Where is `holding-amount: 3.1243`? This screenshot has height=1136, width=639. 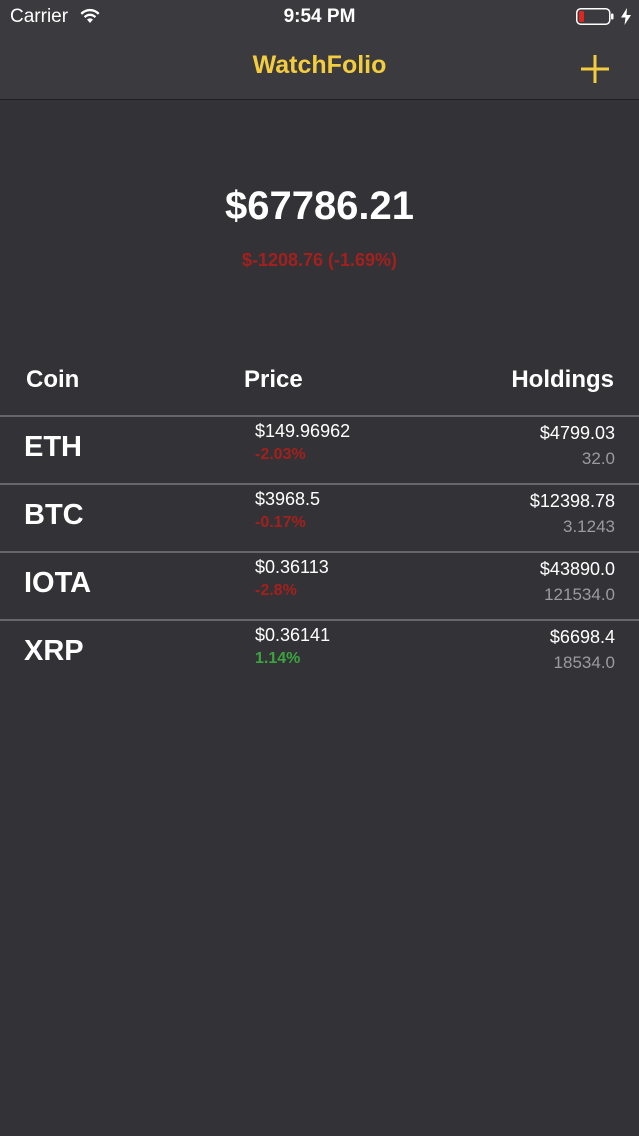
holding-amount: 3.1243 is located at coordinates (589, 526).